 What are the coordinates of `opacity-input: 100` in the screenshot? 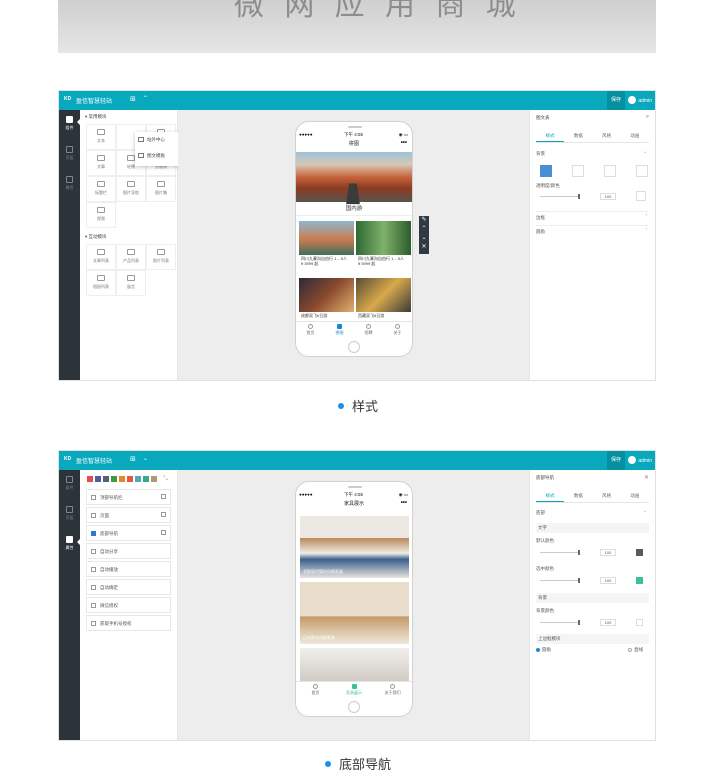 It's located at (608, 196).